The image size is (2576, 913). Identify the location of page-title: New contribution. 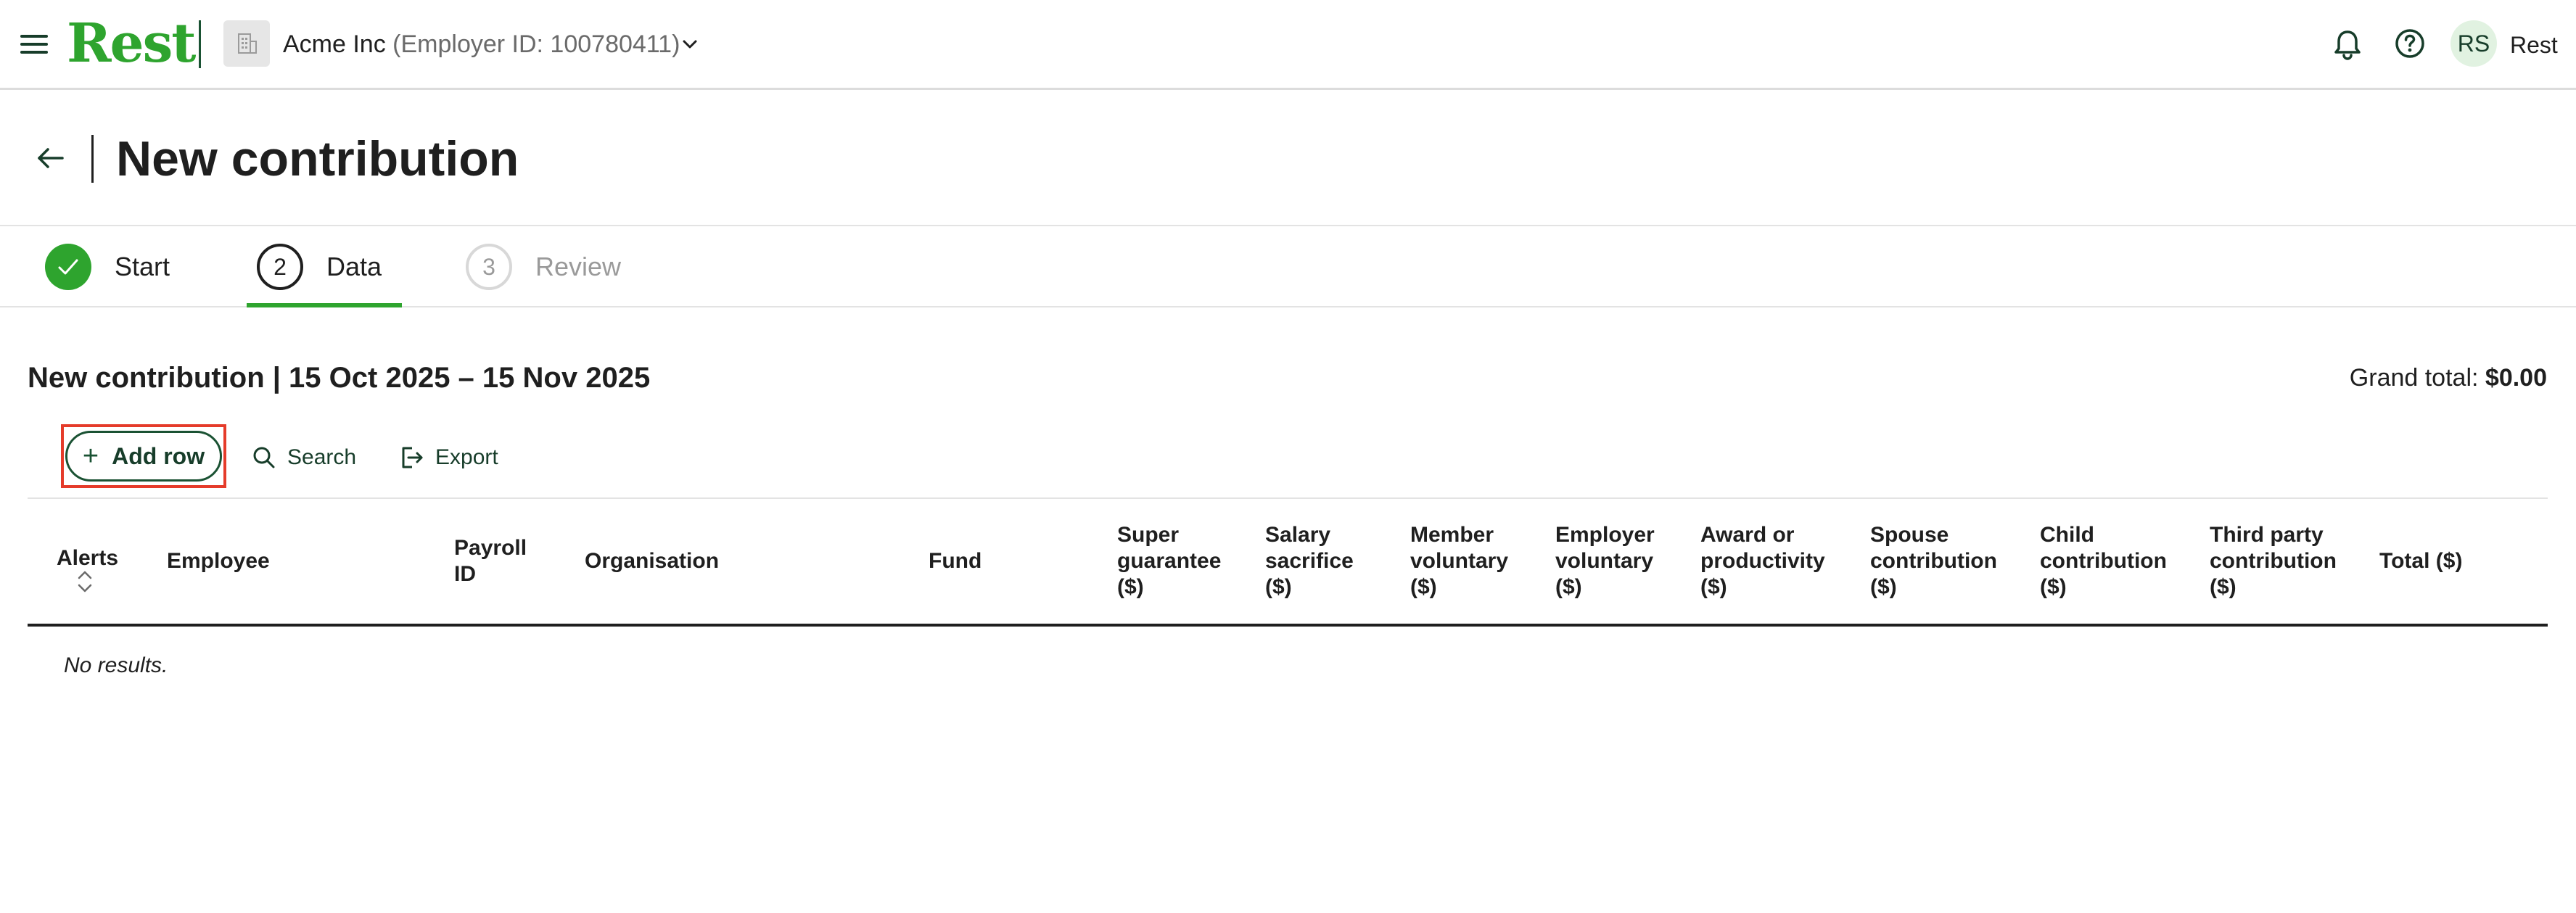
(317, 158).